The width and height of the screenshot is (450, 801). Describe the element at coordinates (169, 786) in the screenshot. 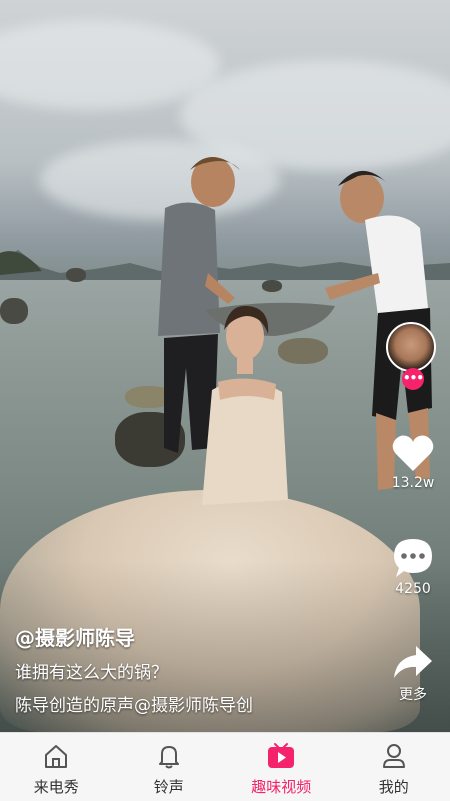

I see `tab-label: 铃声` at that location.